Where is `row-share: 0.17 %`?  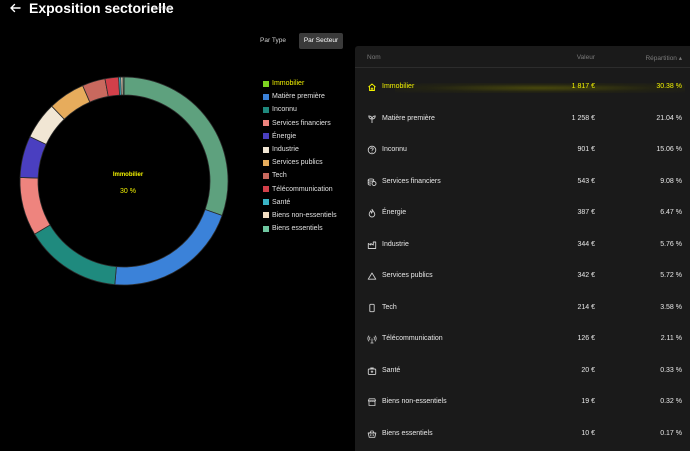 row-share: 0.17 % is located at coordinates (671, 433).